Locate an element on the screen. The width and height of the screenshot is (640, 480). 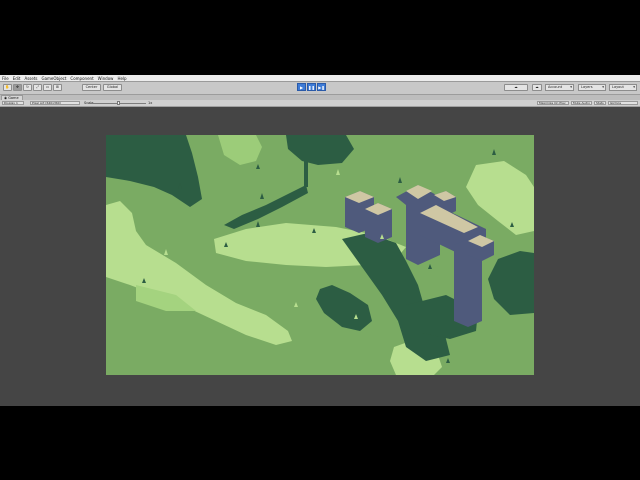
play-icon: ▶ is located at coordinates (301, 87).